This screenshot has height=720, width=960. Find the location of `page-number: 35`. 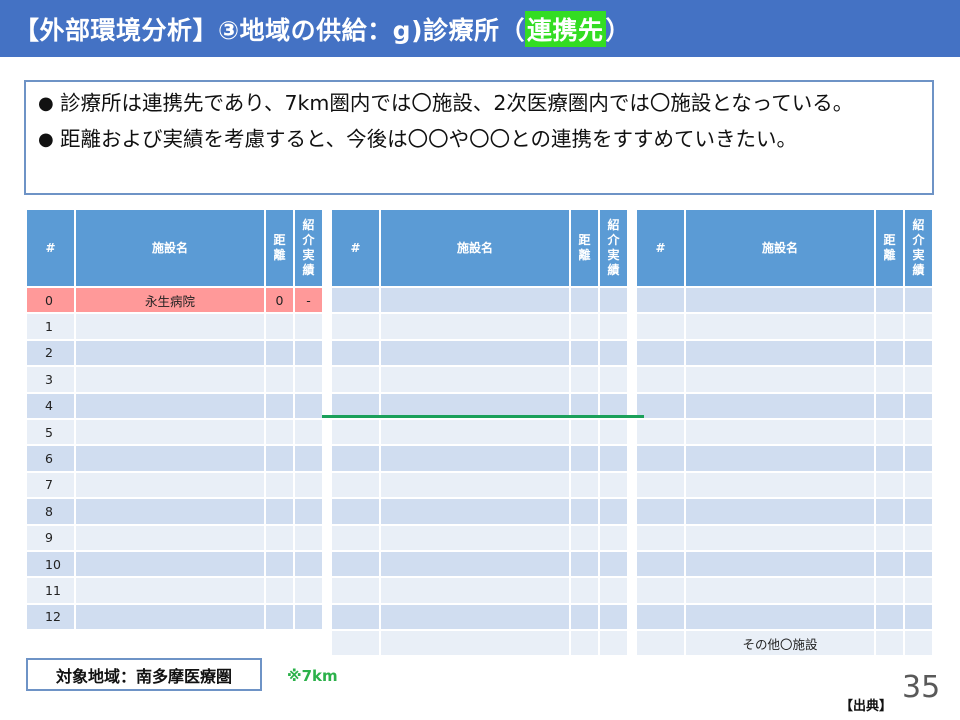

page-number: 35 is located at coordinates (921, 687).